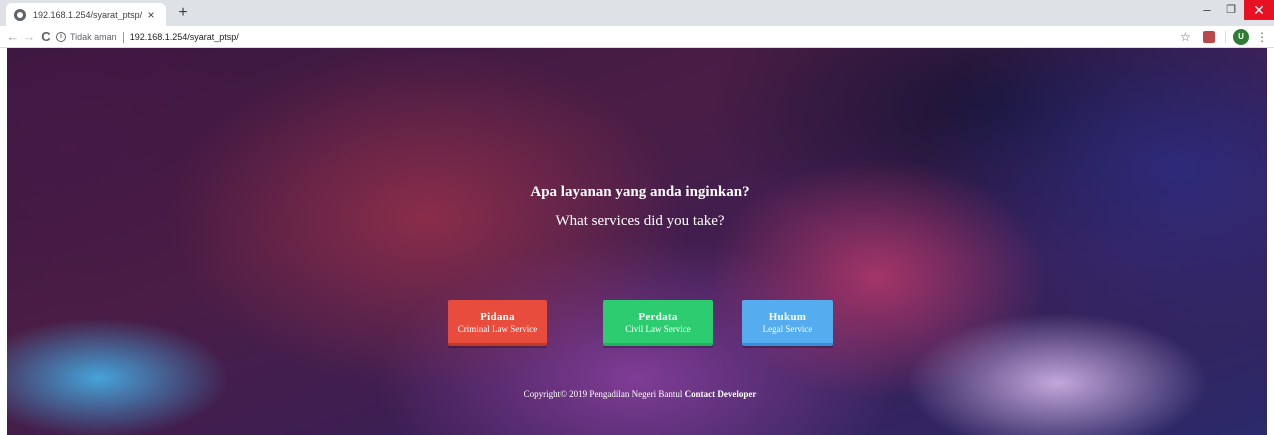  I want to click on profile-icon: U, so click(1241, 37).